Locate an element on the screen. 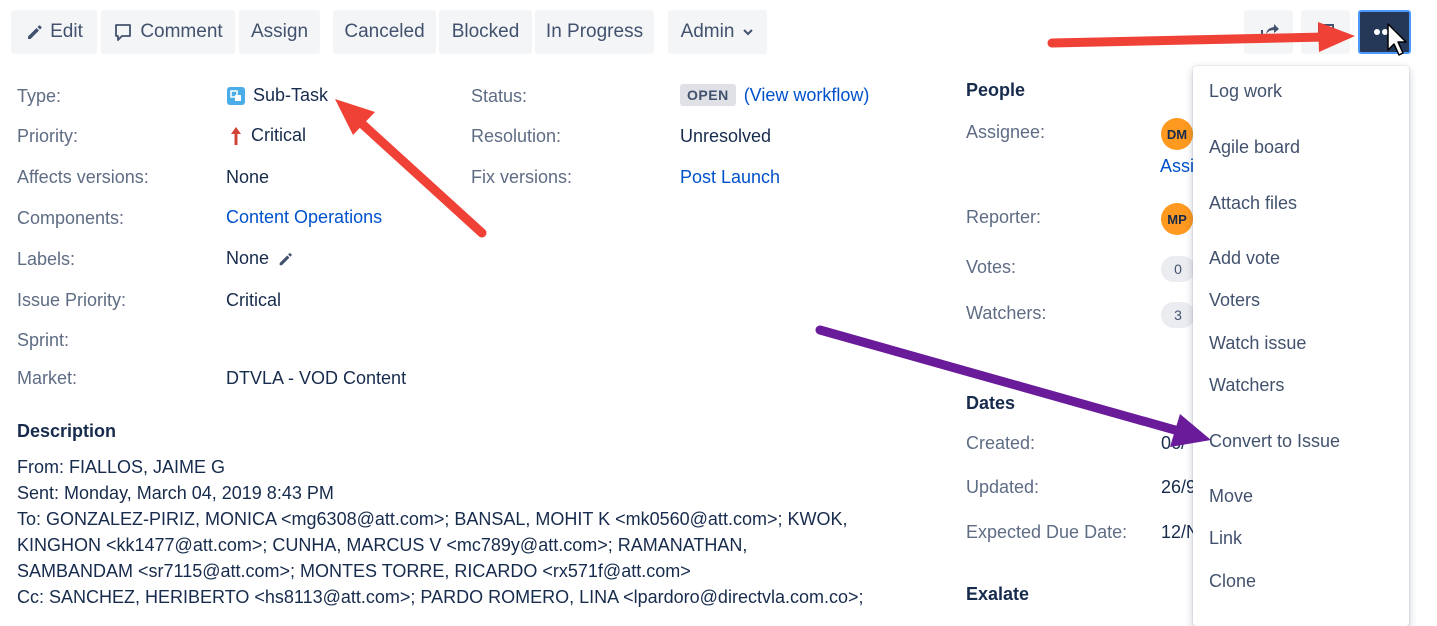  exalate-heading: Exalate is located at coordinates (998, 594).